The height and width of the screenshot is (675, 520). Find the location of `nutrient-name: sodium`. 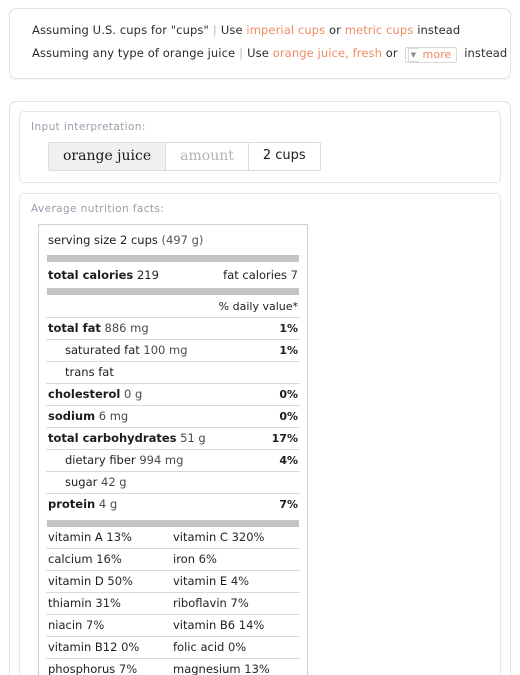

nutrient-name: sodium is located at coordinates (72, 416).